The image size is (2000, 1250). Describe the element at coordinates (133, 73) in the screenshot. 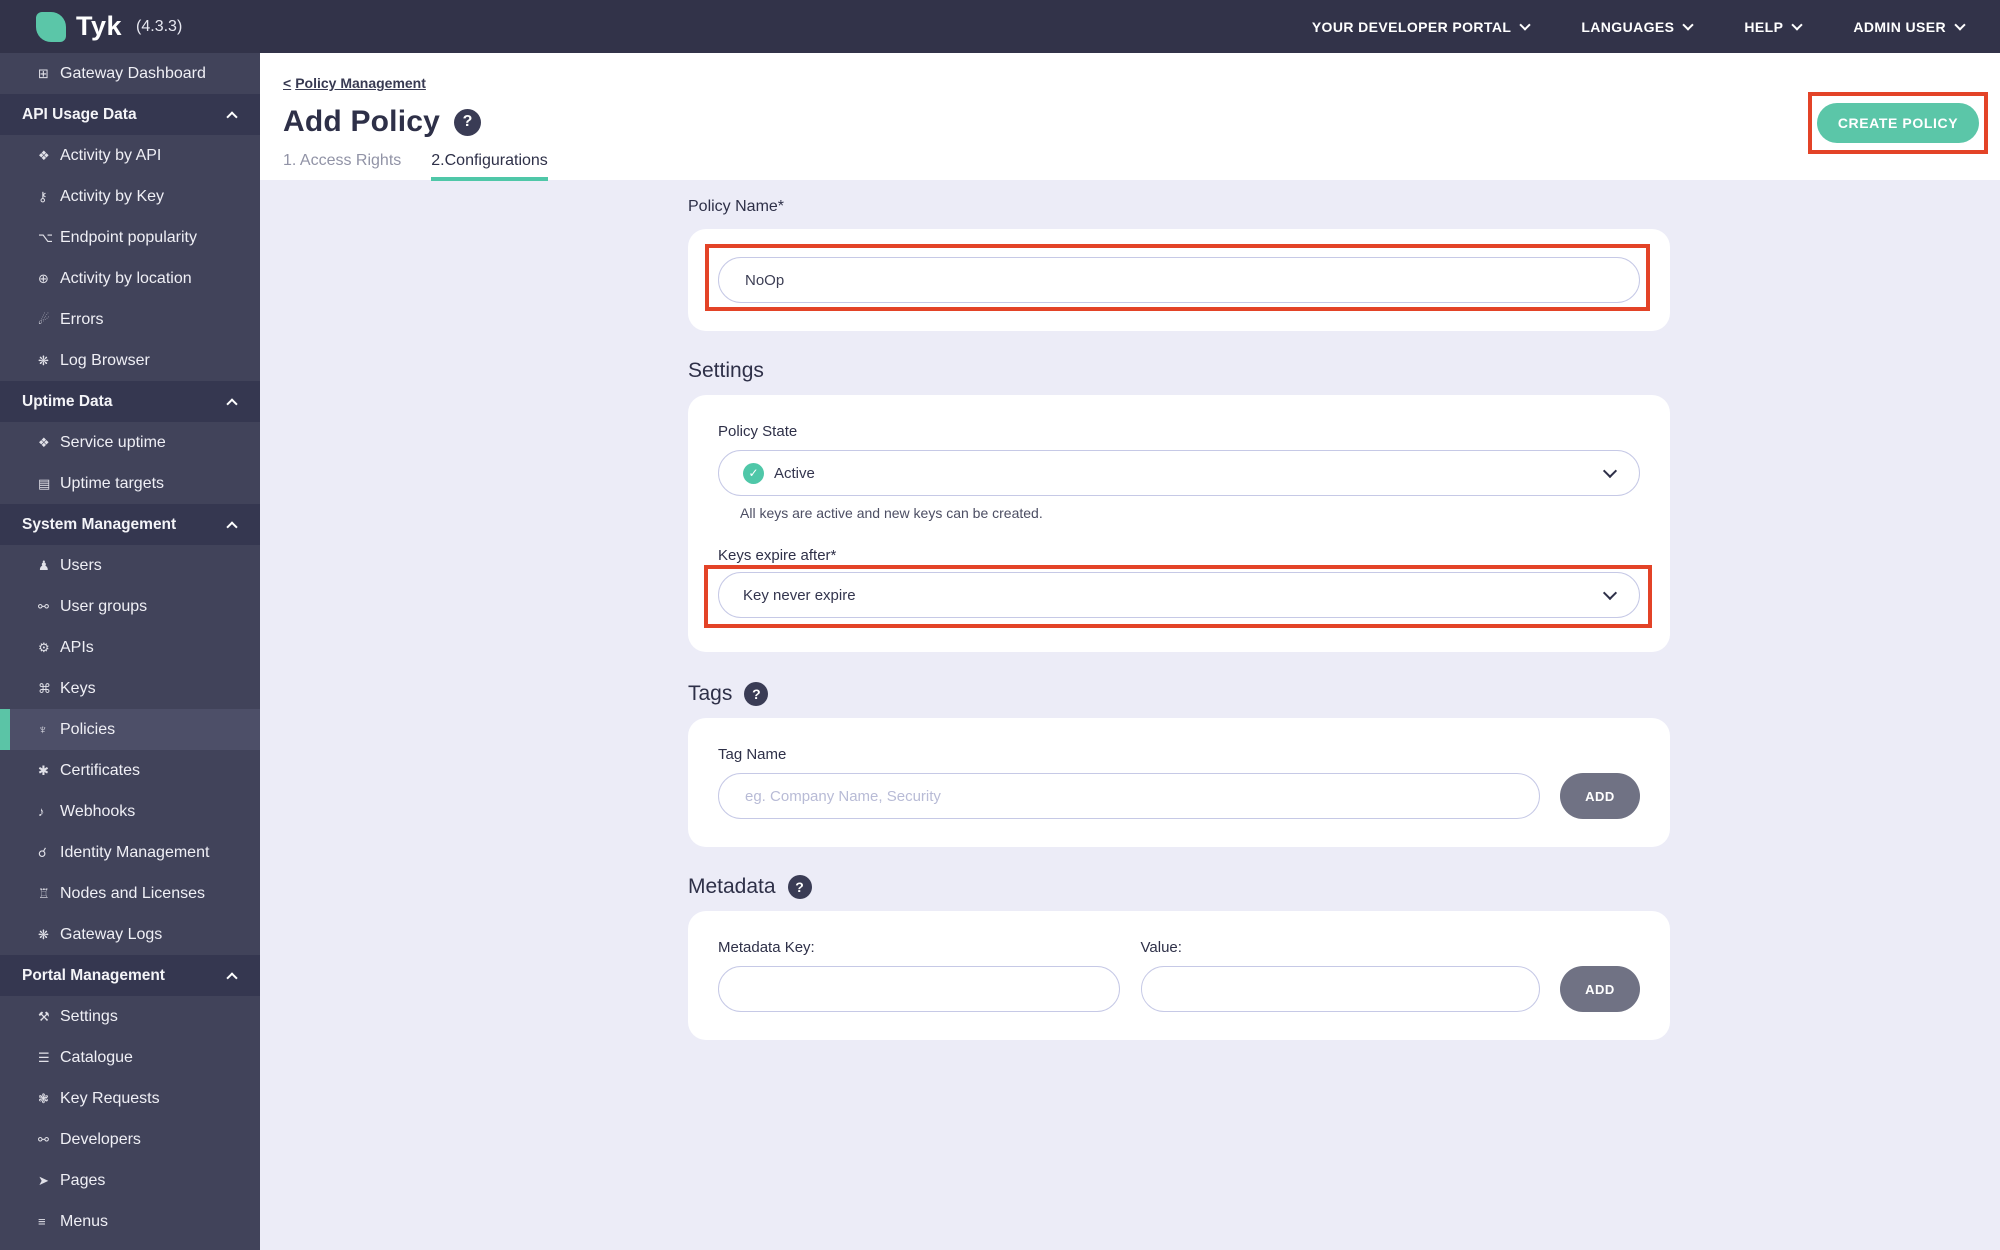

I see `sidebar-item-label: Gateway Dashboard` at that location.